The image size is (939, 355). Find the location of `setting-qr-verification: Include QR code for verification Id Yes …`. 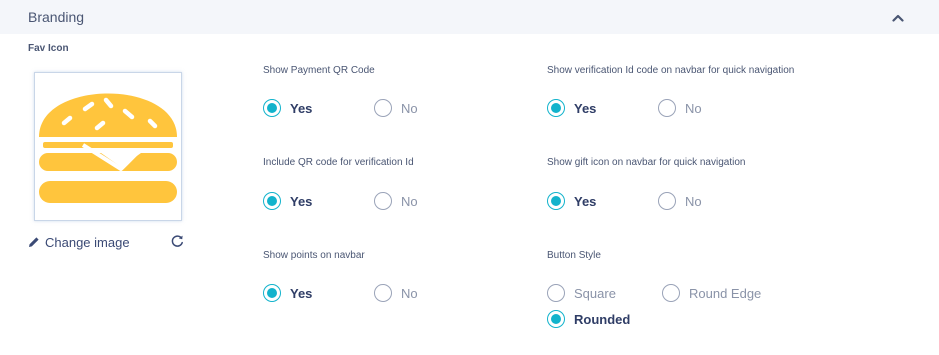

setting-qr-verification: Include QR code for verification Id Yes … is located at coordinates (388, 183).